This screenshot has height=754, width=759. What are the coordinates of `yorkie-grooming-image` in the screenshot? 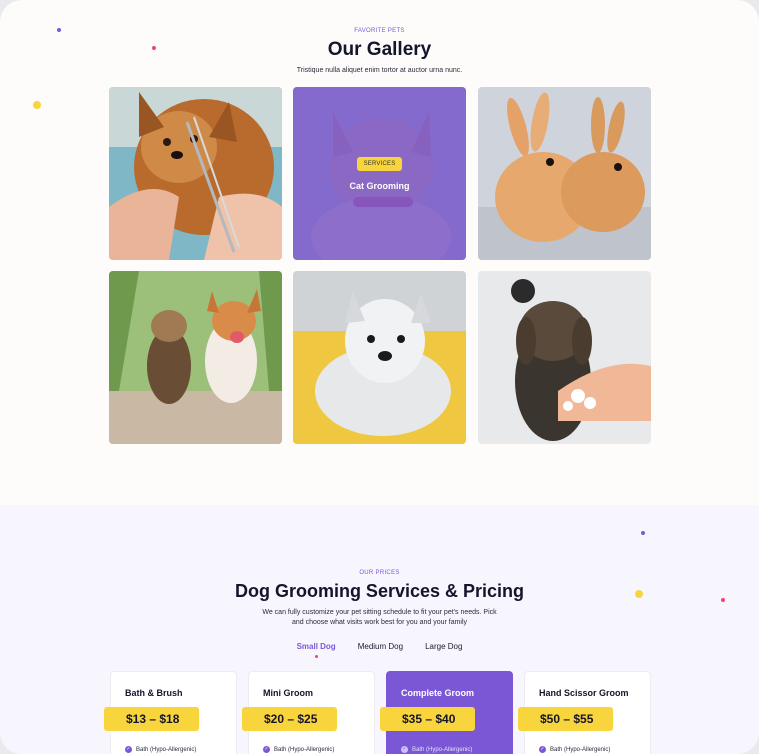 It's located at (195, 173).